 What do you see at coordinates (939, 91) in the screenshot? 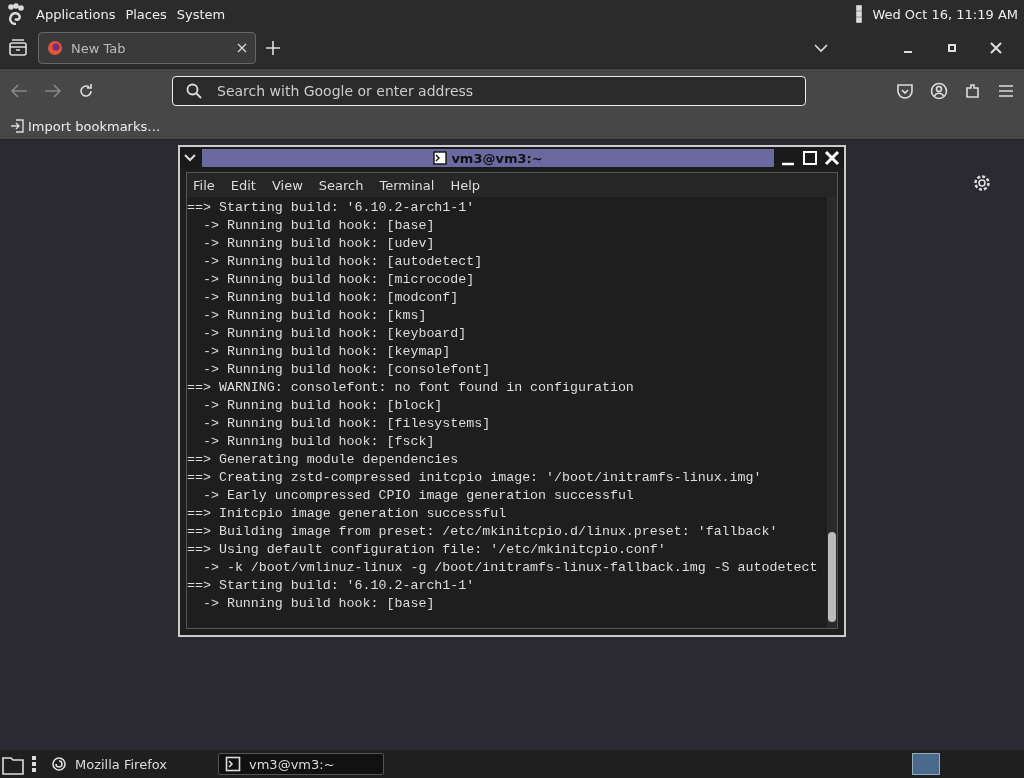
I see `account-icon` at bounding box center [939, 91].